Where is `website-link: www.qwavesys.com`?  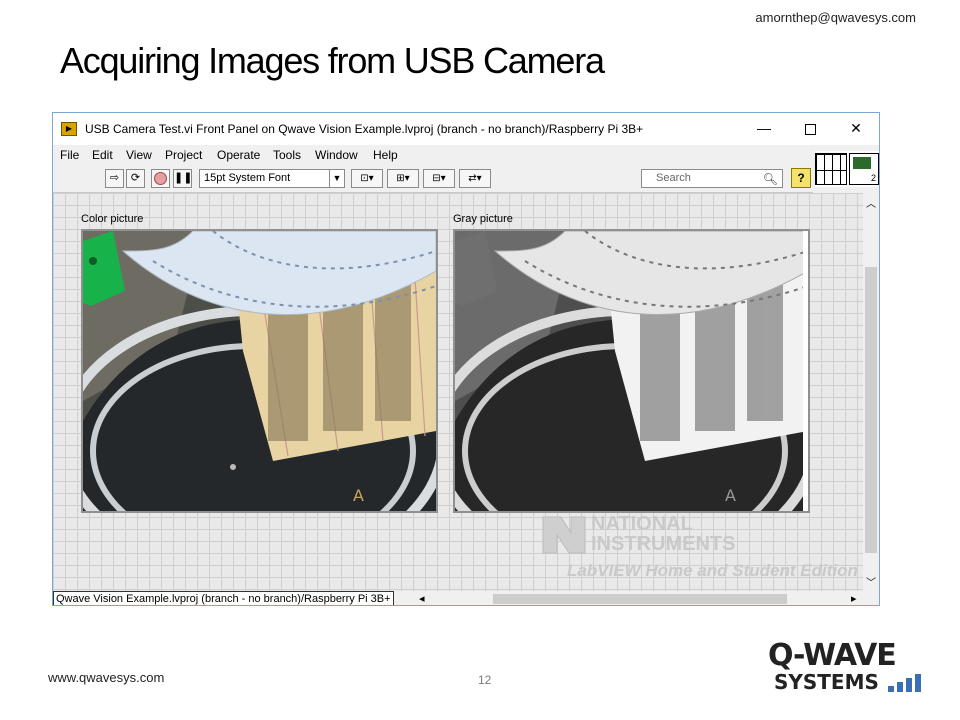
website-link: www.qwavesys.com is located at coordinates (106, 677).